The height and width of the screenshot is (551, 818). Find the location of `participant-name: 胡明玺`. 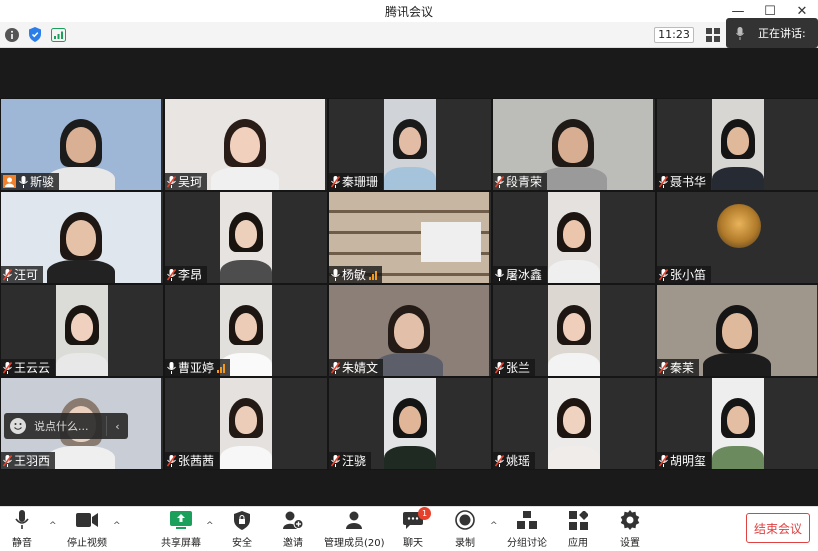

participant-name: 胡明玺 is located at coordinates (688, 461).